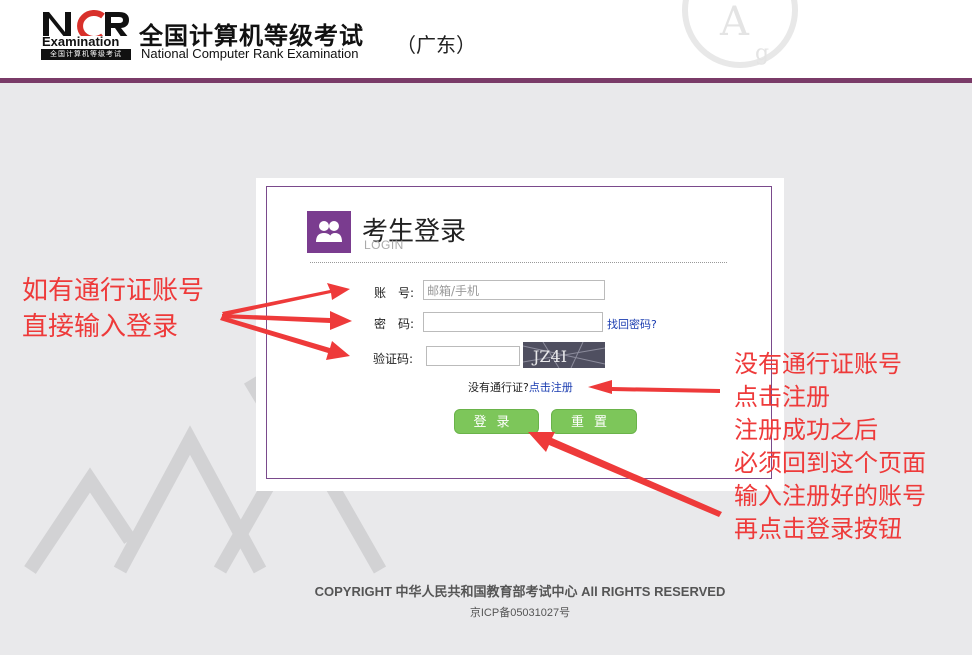 The width and height of the screenshot is (972, 655). Describe the element at coordinates (329, 232) in the screenshot. I see `users-icon` at that location.